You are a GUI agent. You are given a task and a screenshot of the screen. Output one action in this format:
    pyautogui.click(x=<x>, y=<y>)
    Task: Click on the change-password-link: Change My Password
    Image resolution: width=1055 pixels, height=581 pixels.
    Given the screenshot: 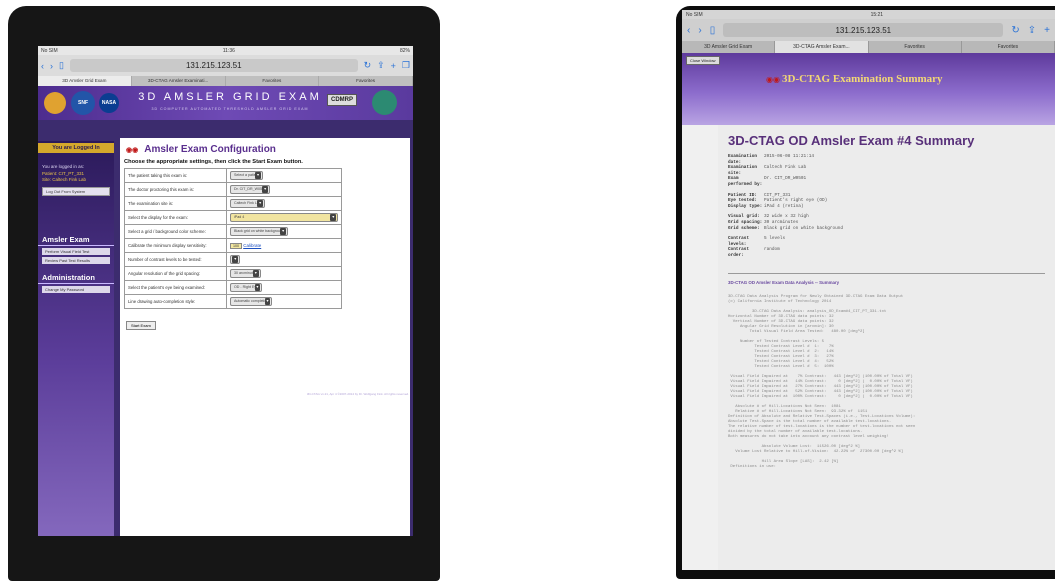 What is the action you would take?
    pyautogui.click(x=76, y=289)
    